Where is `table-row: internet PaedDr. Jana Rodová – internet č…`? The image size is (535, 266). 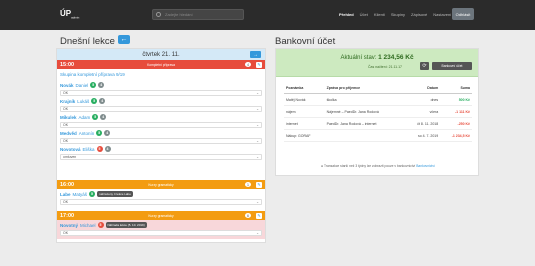
table-row: internet PaedDr. Jana Rodová – internet č… is located at coordinates (378, 123).